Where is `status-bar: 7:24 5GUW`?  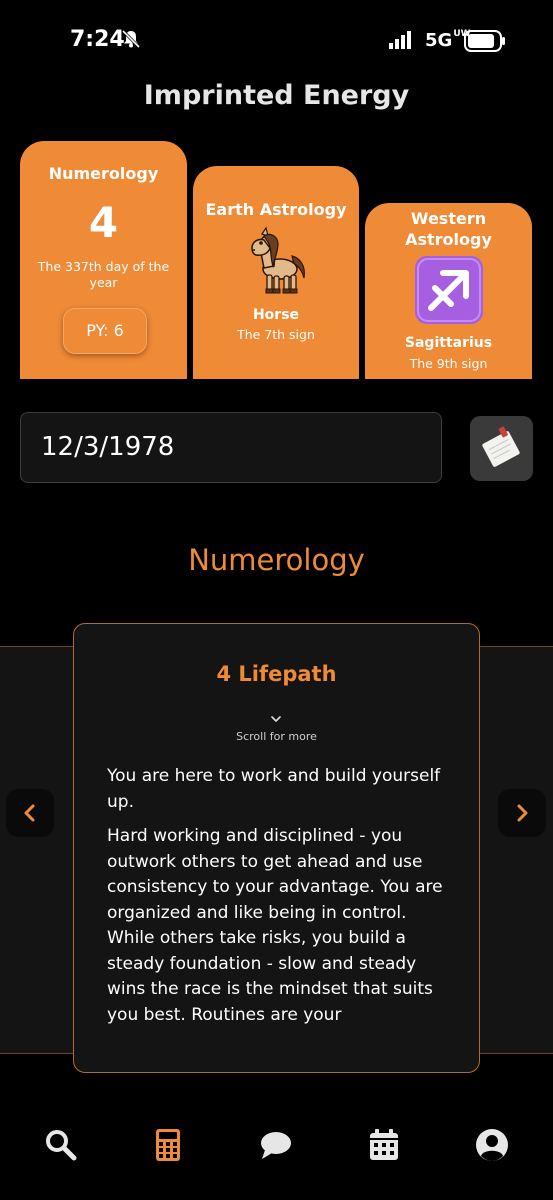
status-bar: 7:24 5GUW is located at coordinates (276, 42).